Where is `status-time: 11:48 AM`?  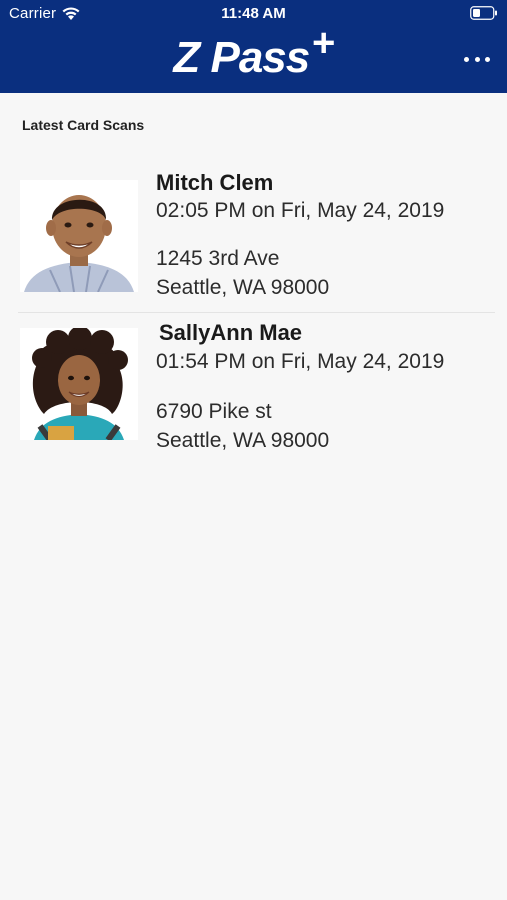 status-time: 11:48 AM is located at coordinates (253, 13).